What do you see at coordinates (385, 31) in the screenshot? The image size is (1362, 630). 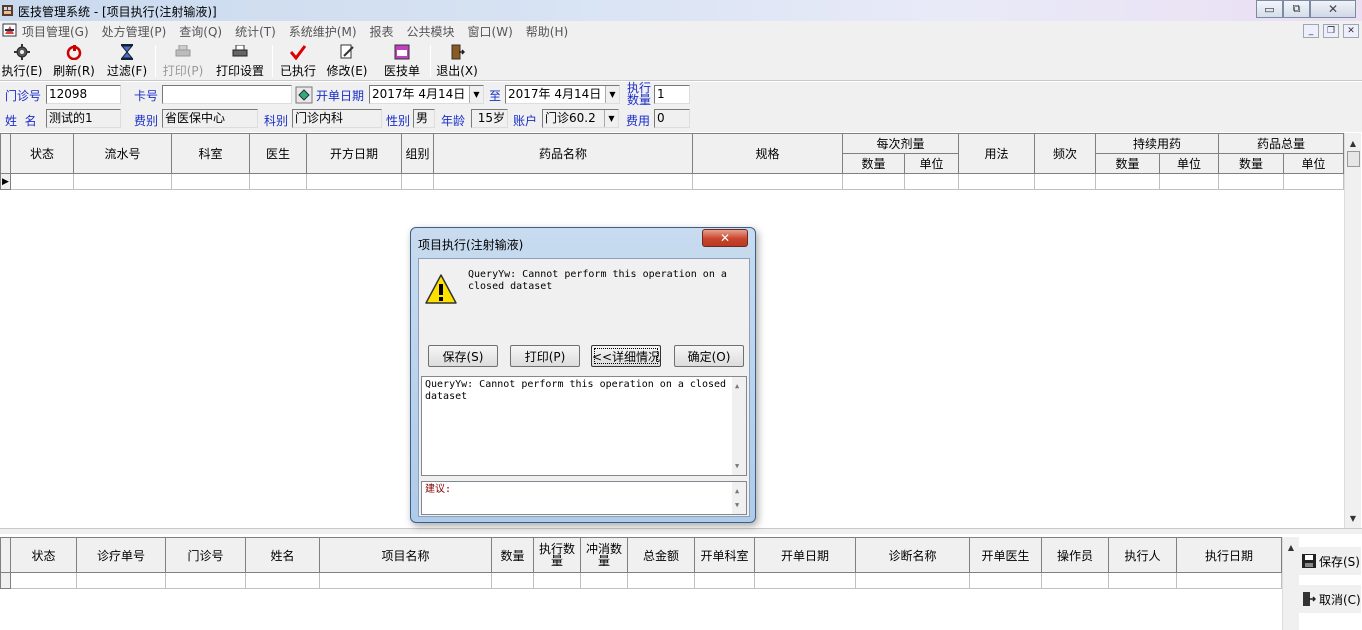 I see `menu-reports: 报表` at bounding box center [385, 31].